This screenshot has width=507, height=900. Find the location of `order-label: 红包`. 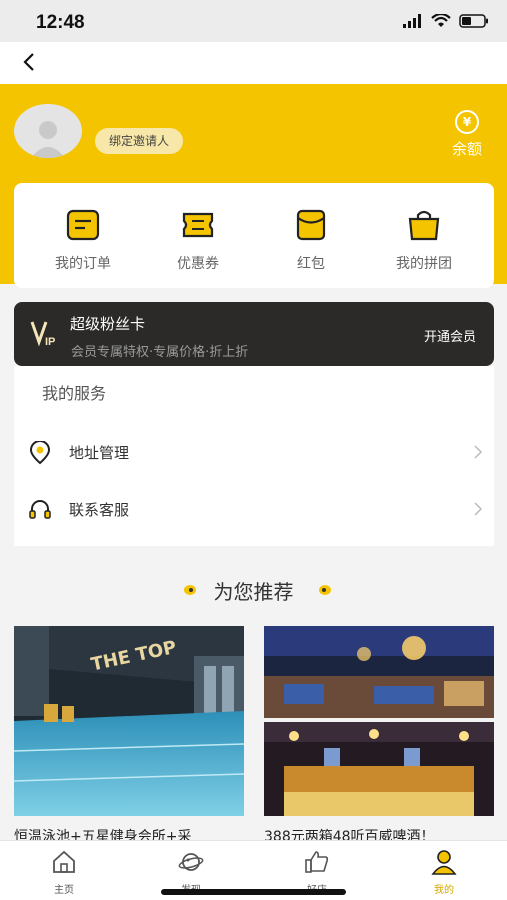

order-label: 红包 is located at coordinates (311, 264).